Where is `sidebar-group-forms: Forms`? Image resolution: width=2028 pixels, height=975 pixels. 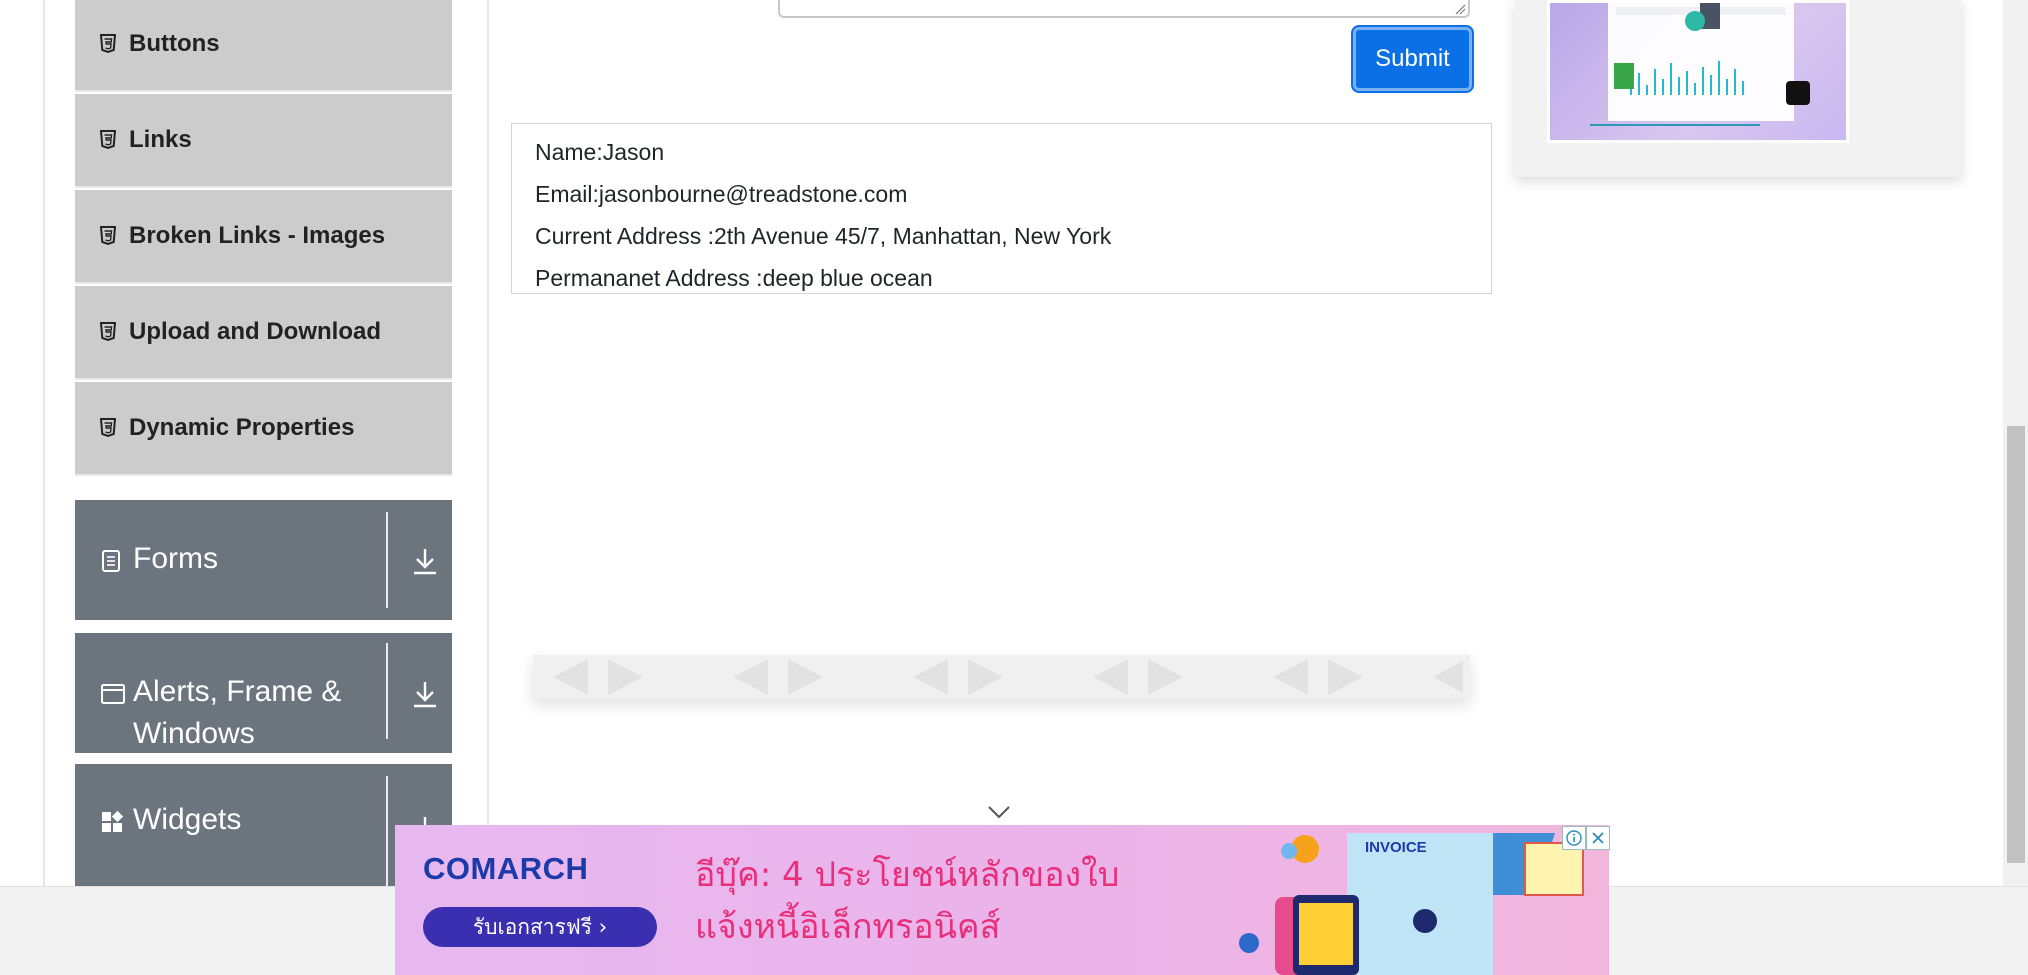 sidebar-group-forms: Forms is located at coordinates (263, 560).